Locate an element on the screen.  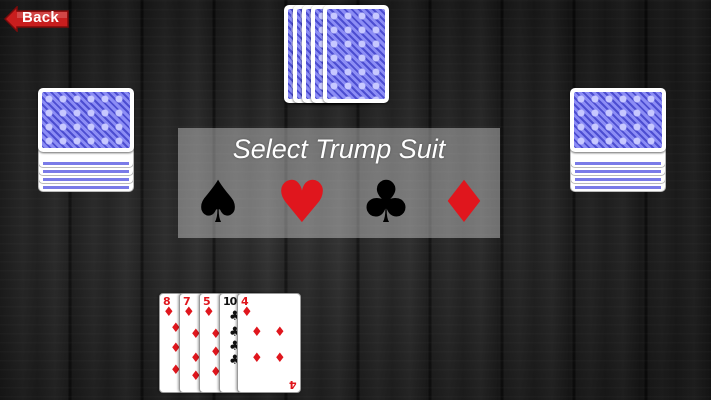
card-rank: 10 is located at coordinates (230, 301).